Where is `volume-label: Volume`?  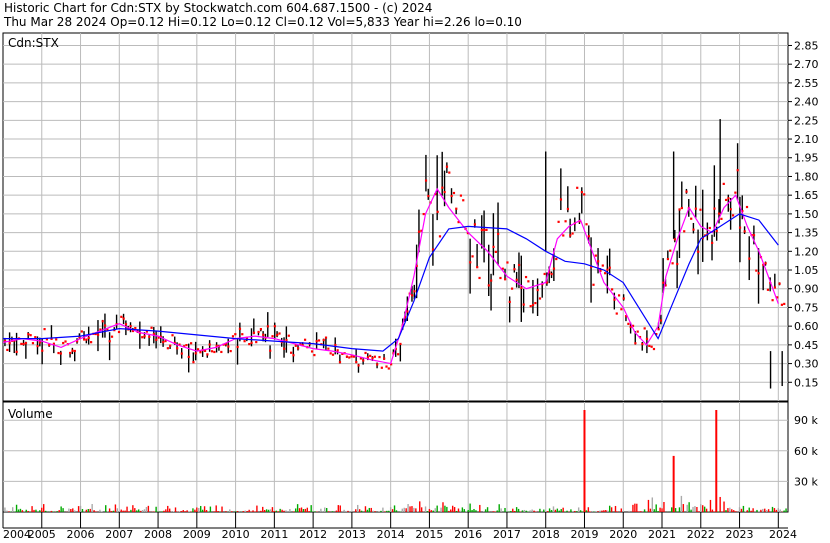 volume-label: Volume is located at coordinates (30, 414).